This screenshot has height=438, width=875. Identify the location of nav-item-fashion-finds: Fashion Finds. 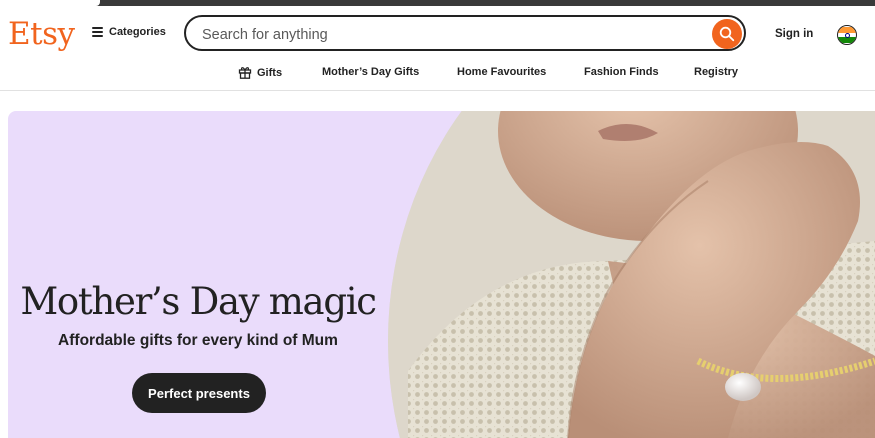
(621, 72).